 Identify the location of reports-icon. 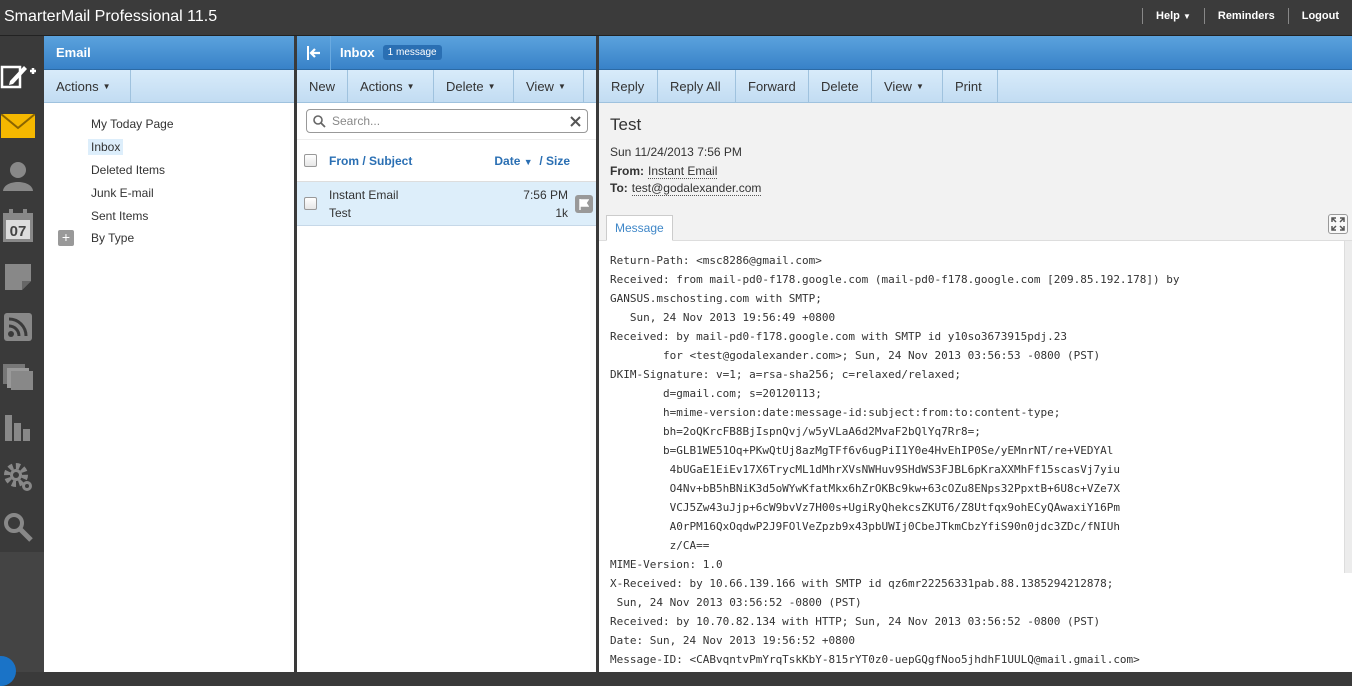
(18, 427).